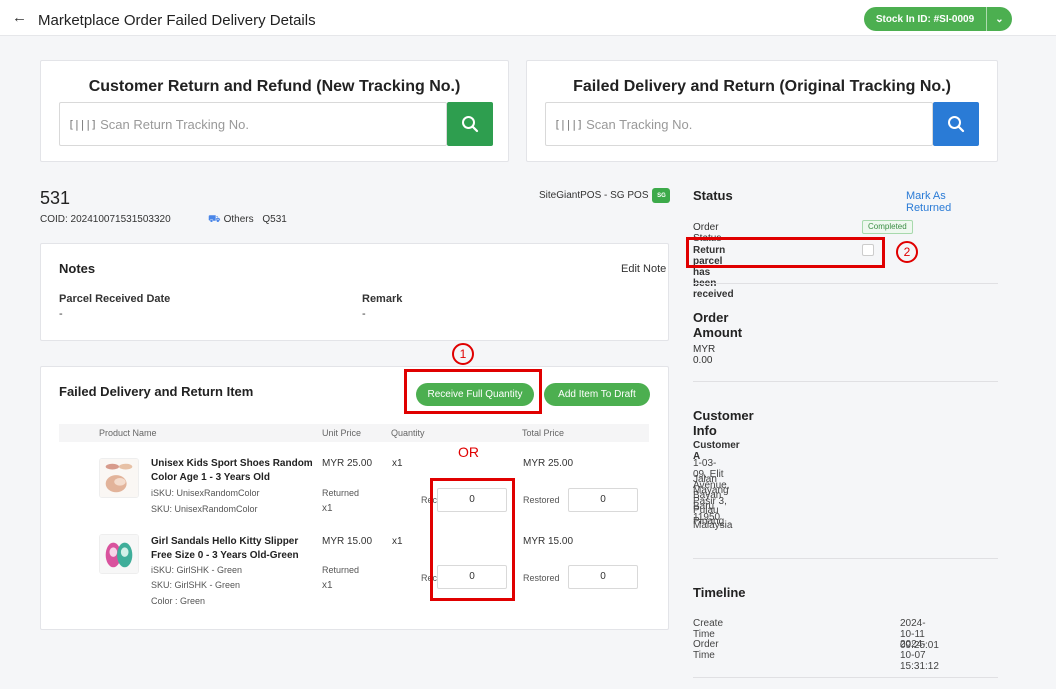  Describe the element at coordinates (347, 463) in the screenshot. I see `unit-price: MYR 25.00` at that location.